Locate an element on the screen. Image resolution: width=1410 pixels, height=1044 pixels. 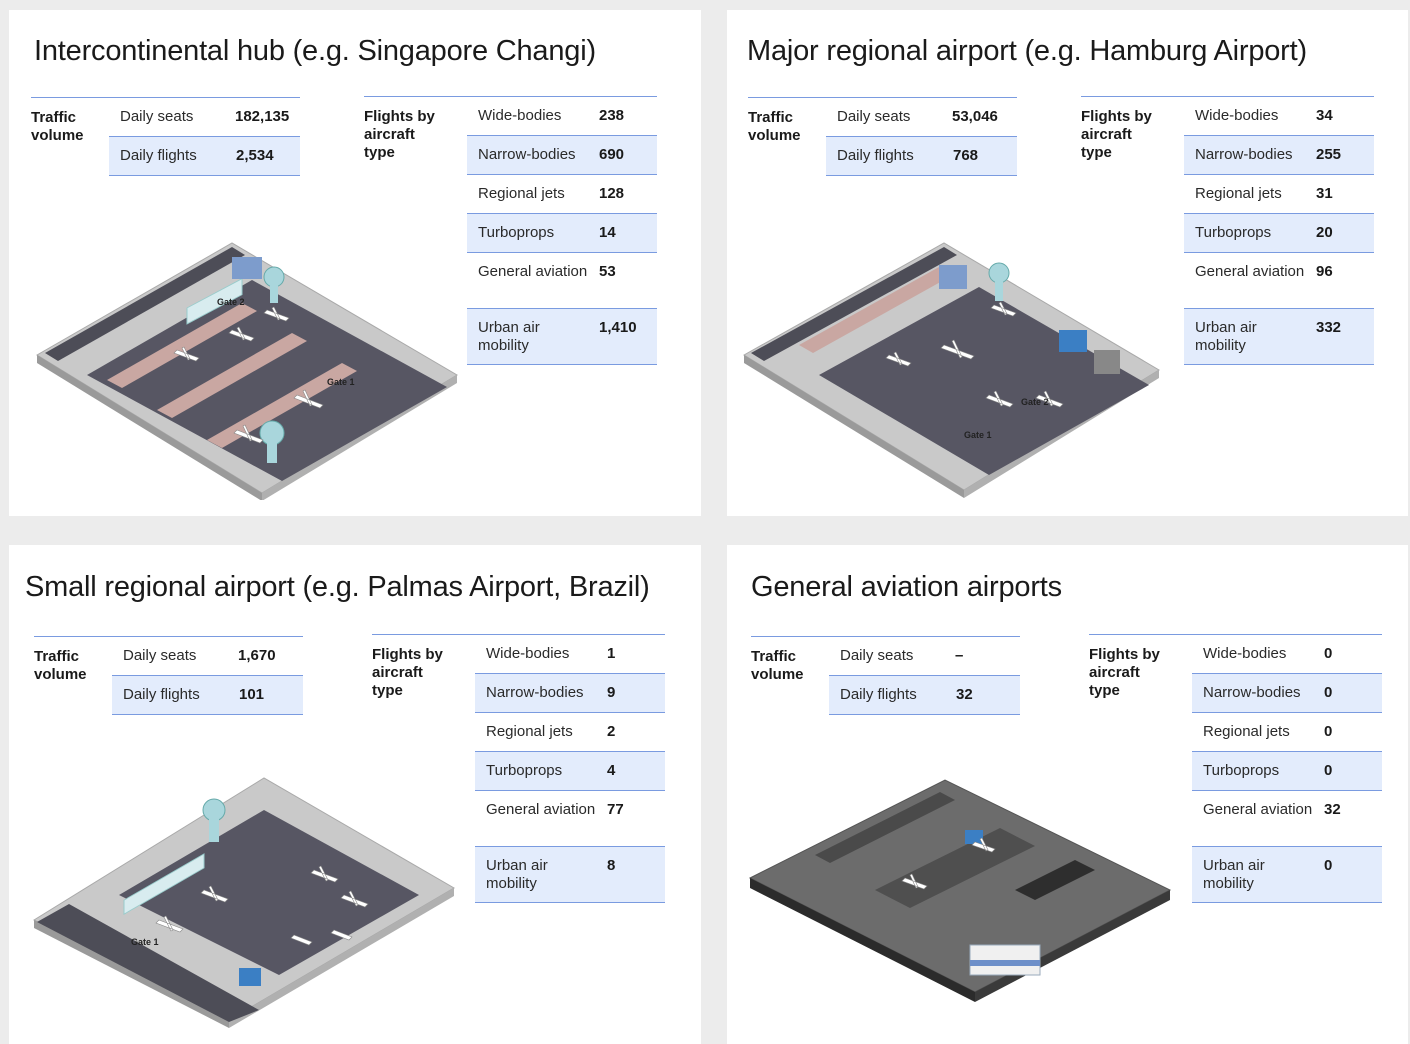
aircraft-value: 32 is located at coordinates (1332, 809).